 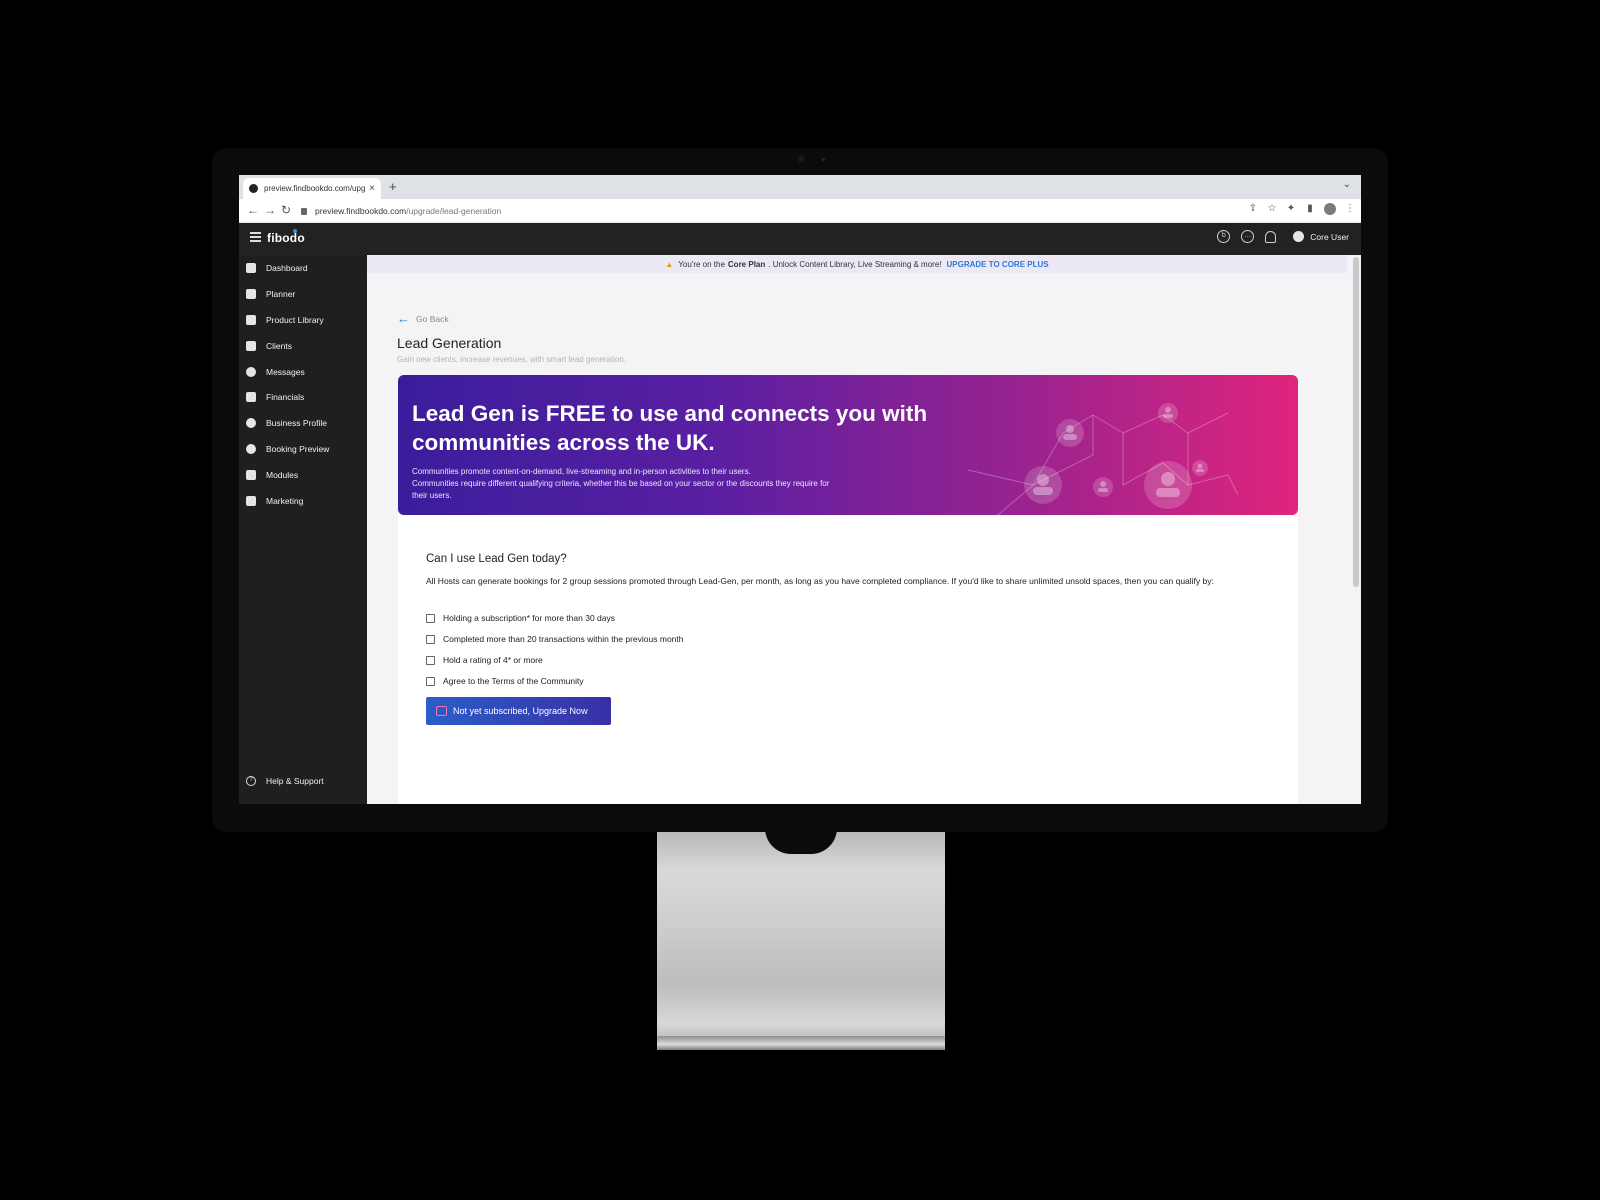 What do you see at coordinates (1253, 209) in the screenshot?
I see `share-icon: ⇪` at bounding box center [1253, 209].